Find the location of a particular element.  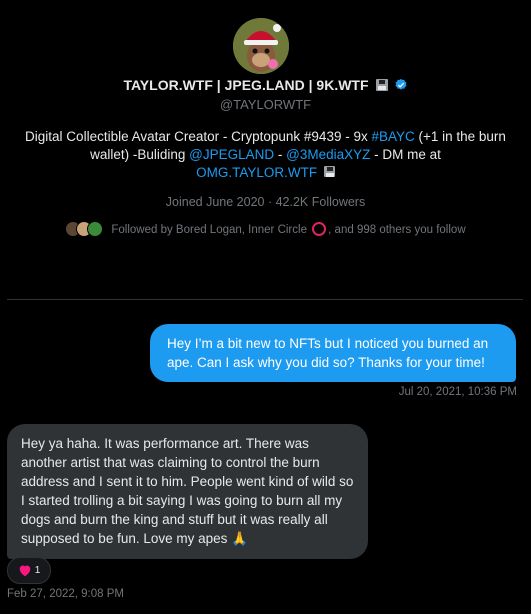

bio-link-3media: @3MediaXYZ is located at coordinates (328, 154).